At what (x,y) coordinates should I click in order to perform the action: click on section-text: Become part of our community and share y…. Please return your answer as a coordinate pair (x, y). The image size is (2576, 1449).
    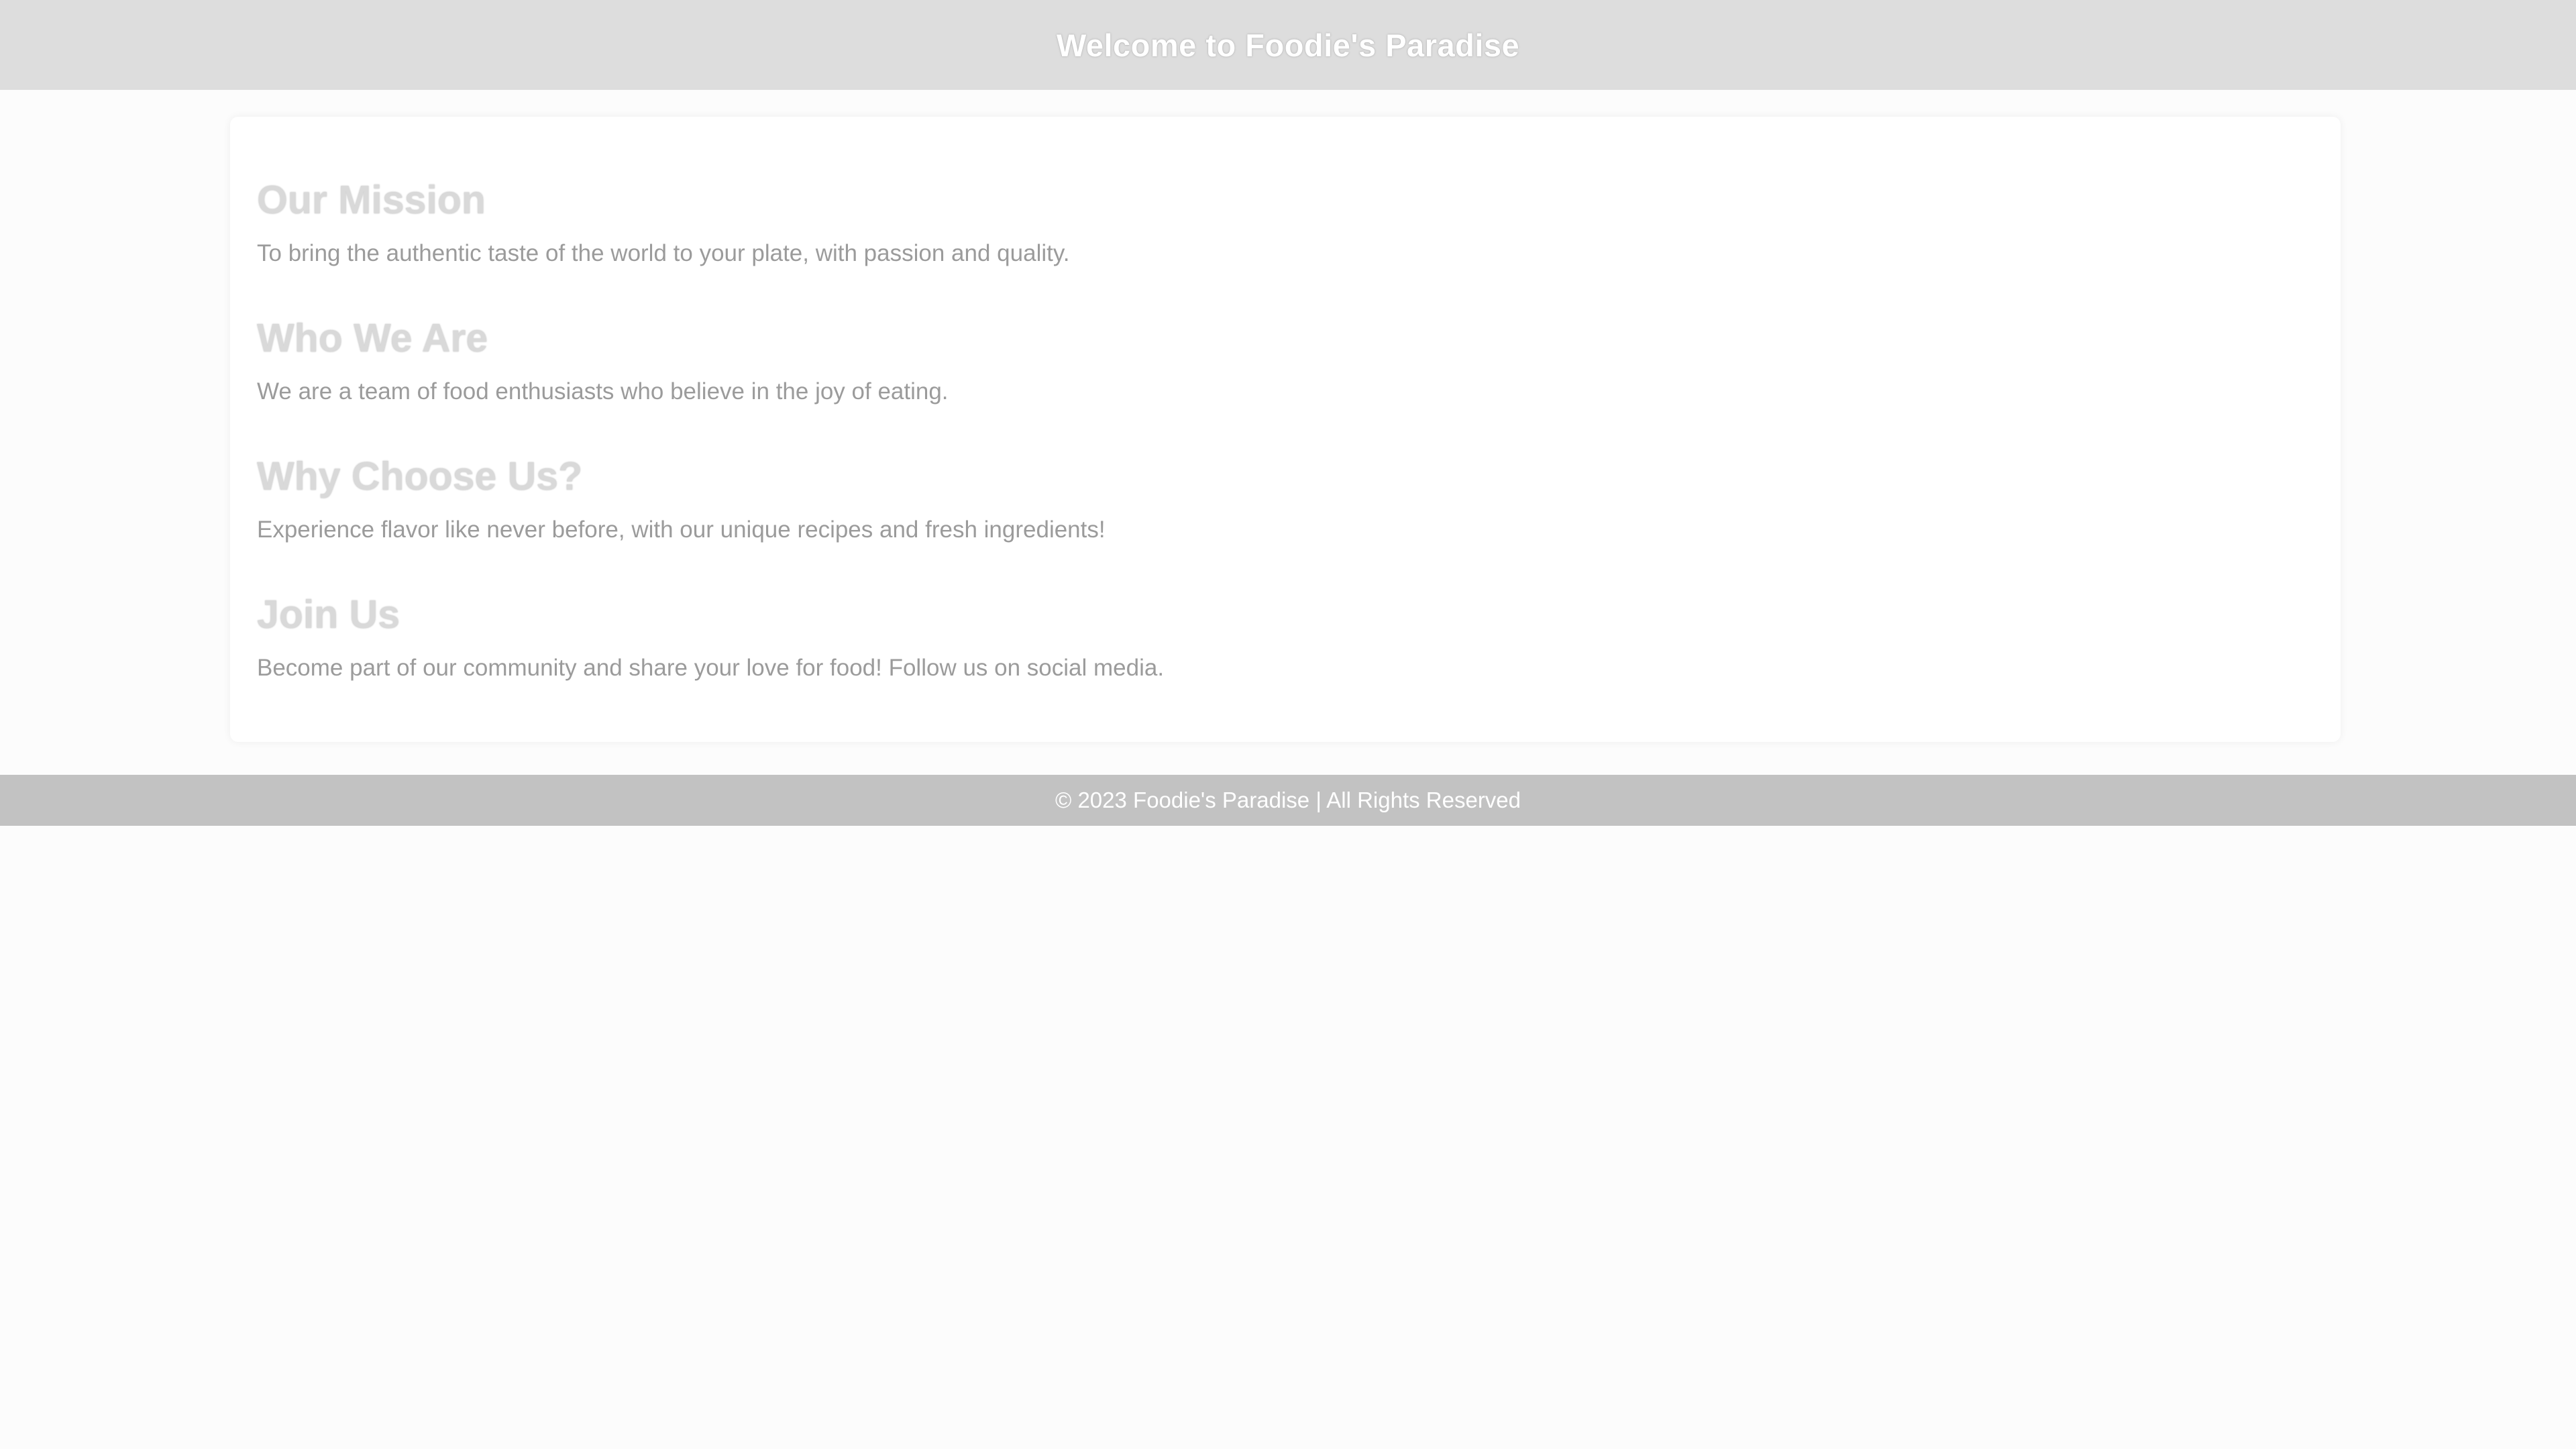
    Looking at the image, I should click on (711, 668).